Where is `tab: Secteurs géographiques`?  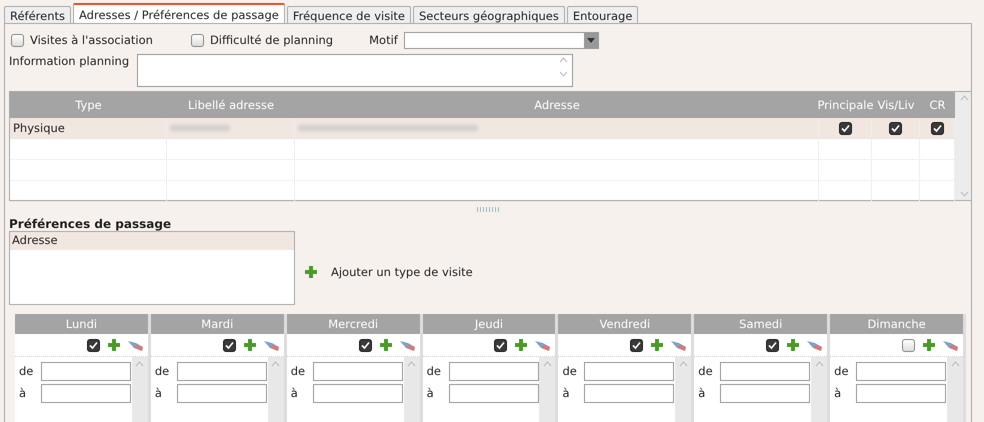 tab: Secteurs géographiques is located at coordinates (488, 14).